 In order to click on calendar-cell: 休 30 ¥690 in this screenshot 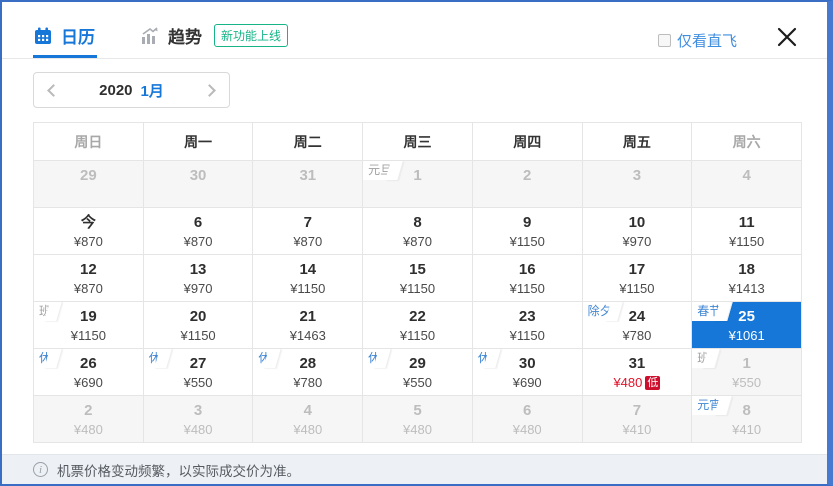, I will do `click(527, 372)`.